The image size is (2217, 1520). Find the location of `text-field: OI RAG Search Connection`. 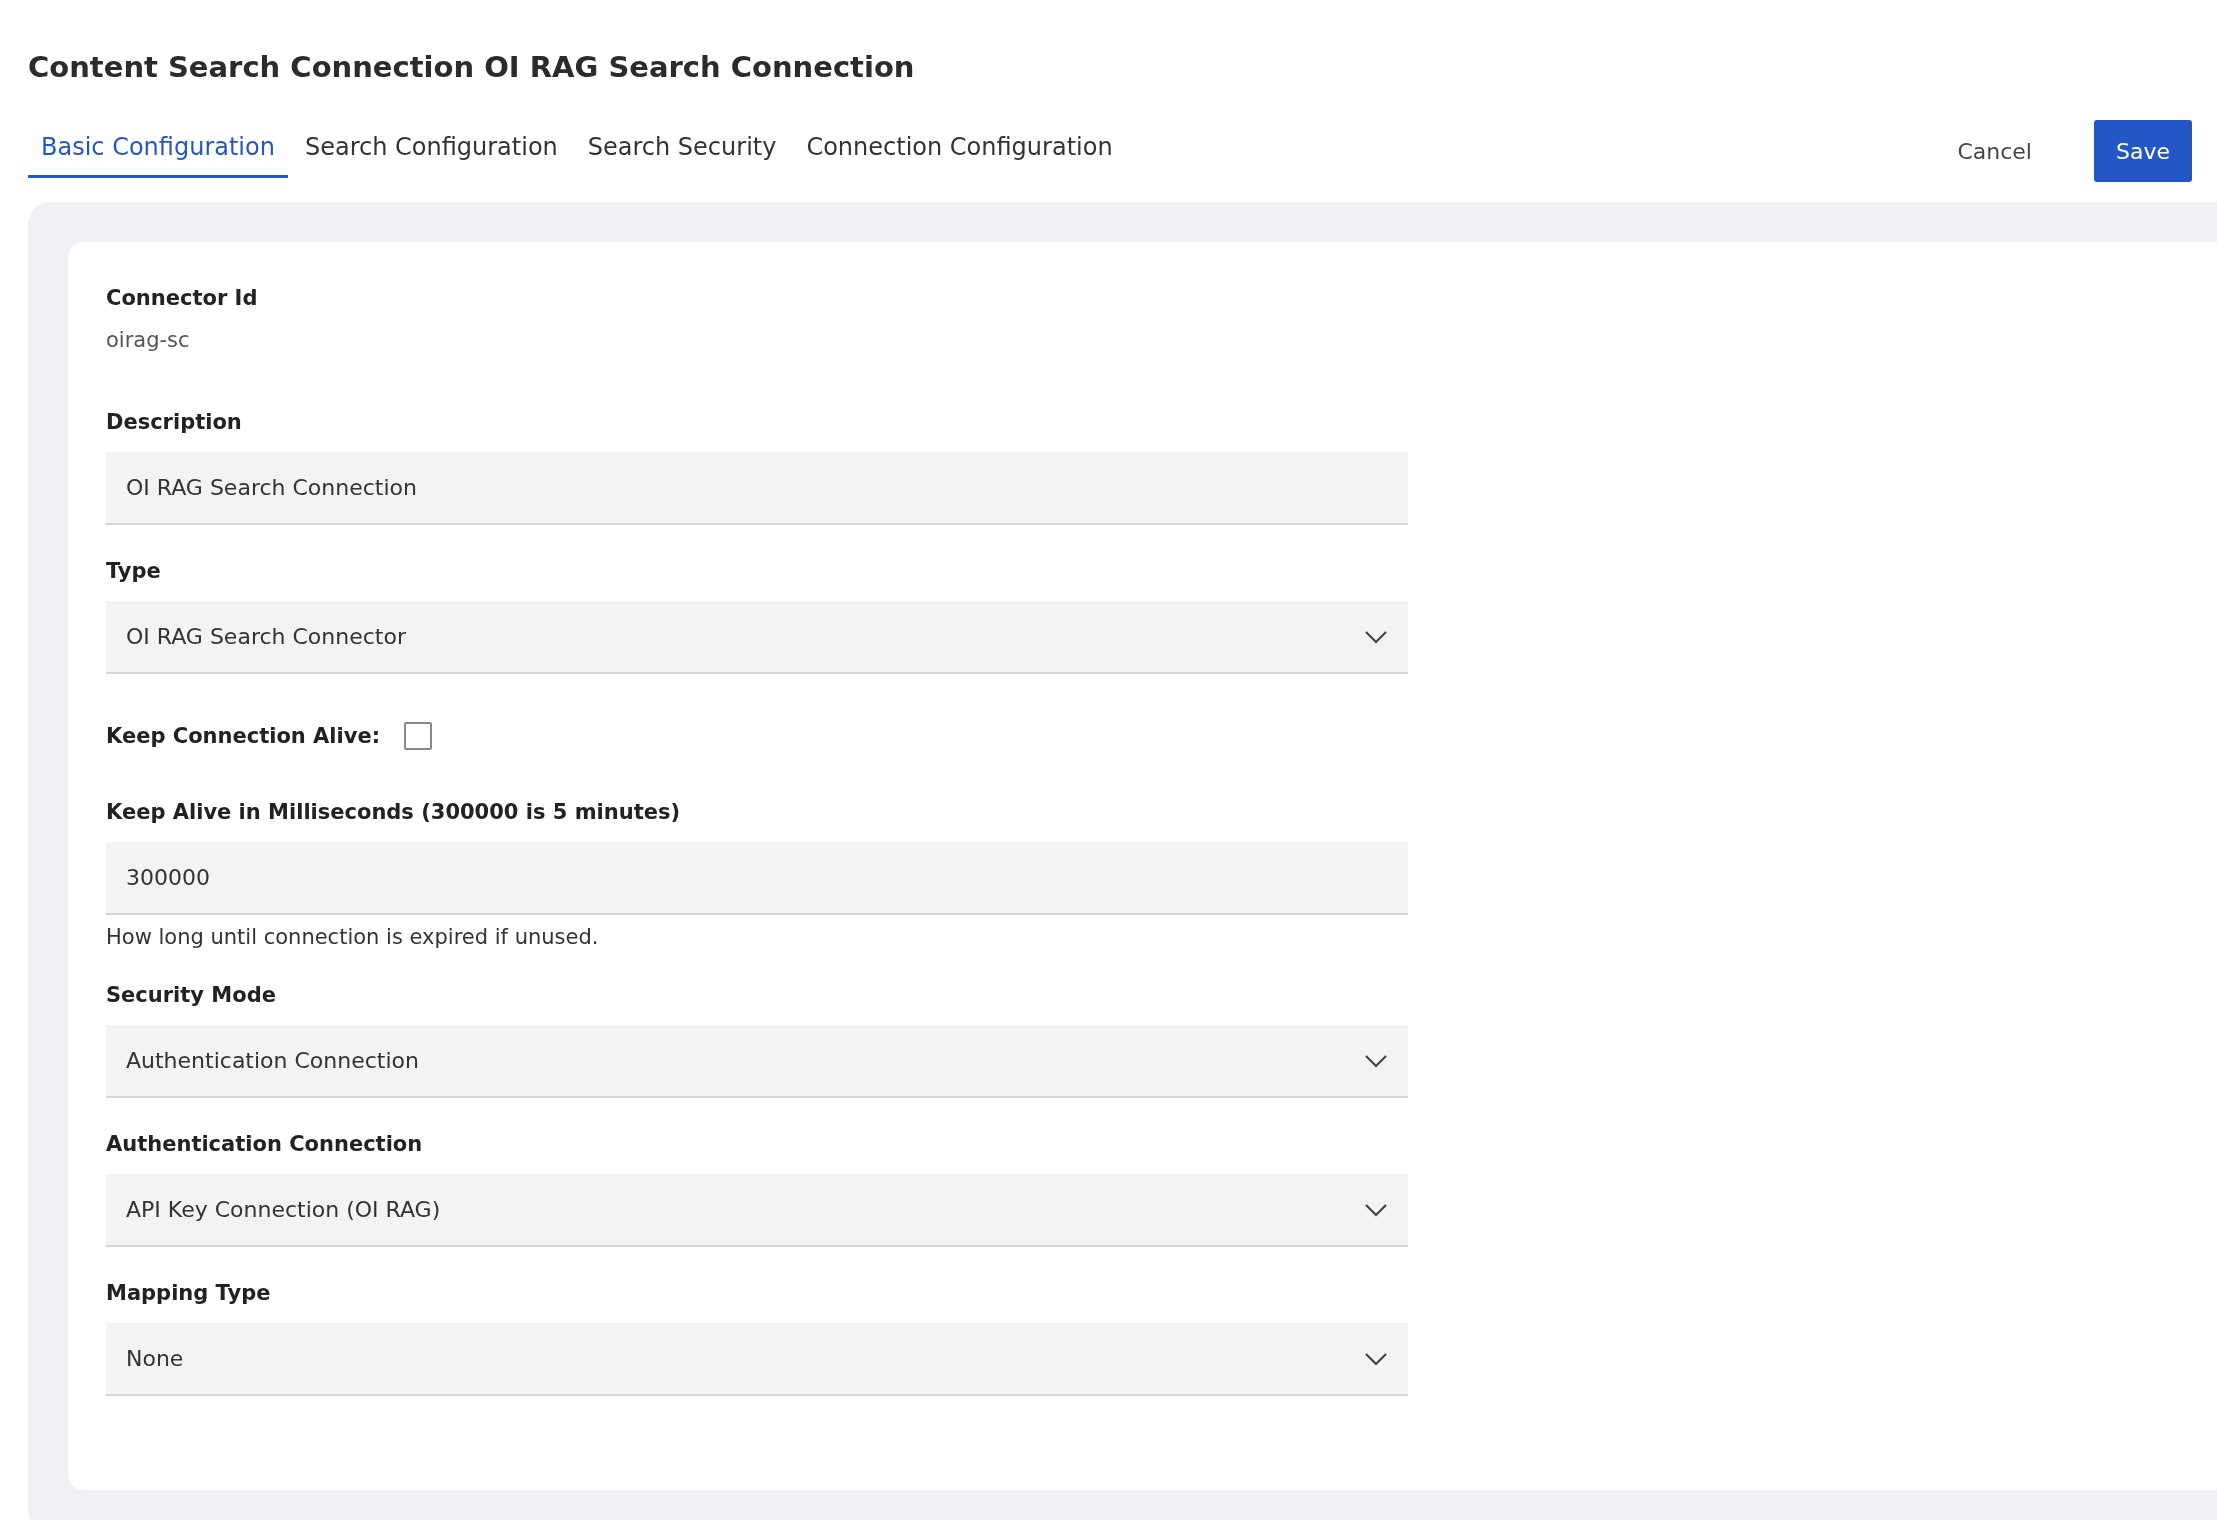

text-field: OI RAG Search Connection is located at coordinates (757, 488).